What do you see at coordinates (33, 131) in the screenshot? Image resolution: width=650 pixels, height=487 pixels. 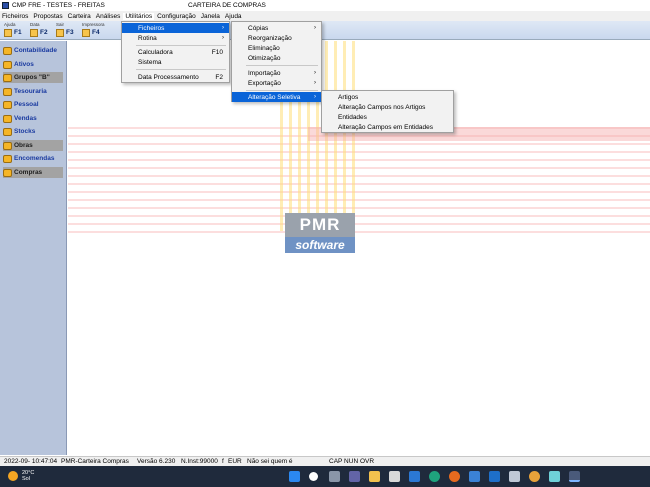 I see `sidebar-item-stocks: Stocks` at bounding box center [33, 131].